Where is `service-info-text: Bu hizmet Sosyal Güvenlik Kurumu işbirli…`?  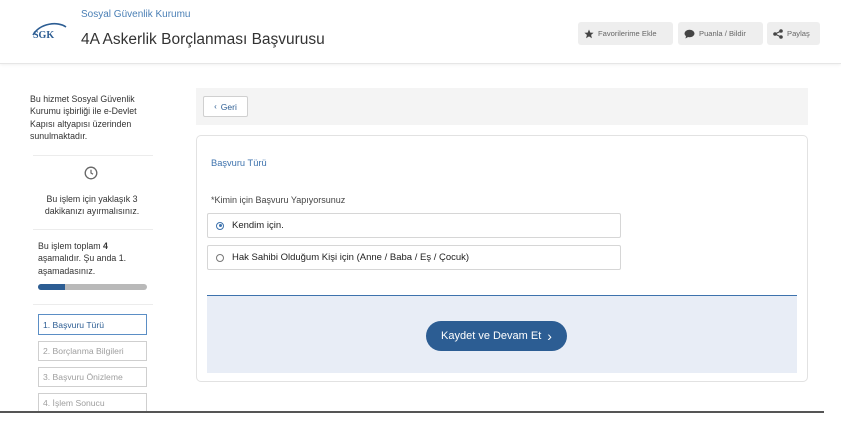
service-info-text: Bu hizmet Sosyal Güvenlik Kurumu işbirli… is located at coordinates (83, 117).